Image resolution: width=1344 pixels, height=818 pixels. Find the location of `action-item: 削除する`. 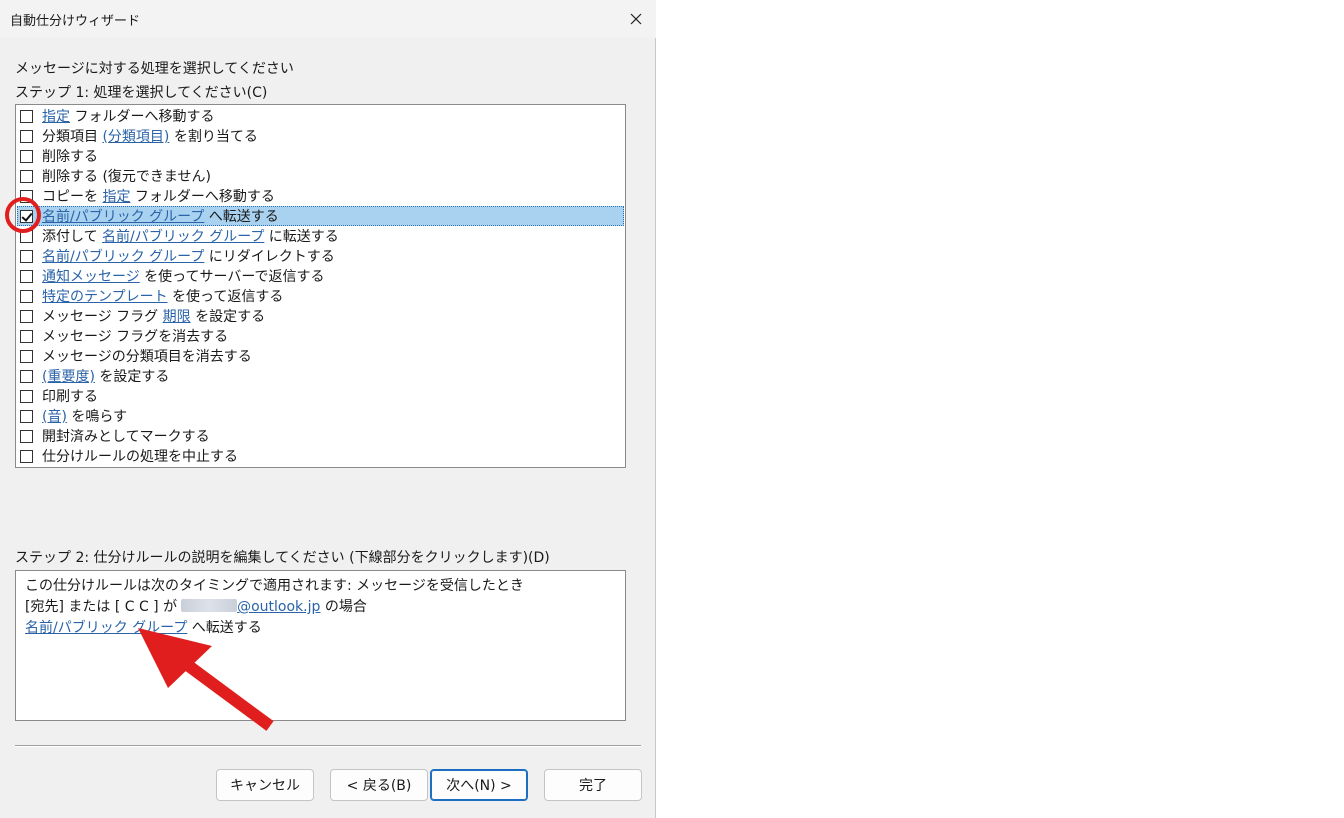

action-item: 削除する is located at coordinates (320, 156).